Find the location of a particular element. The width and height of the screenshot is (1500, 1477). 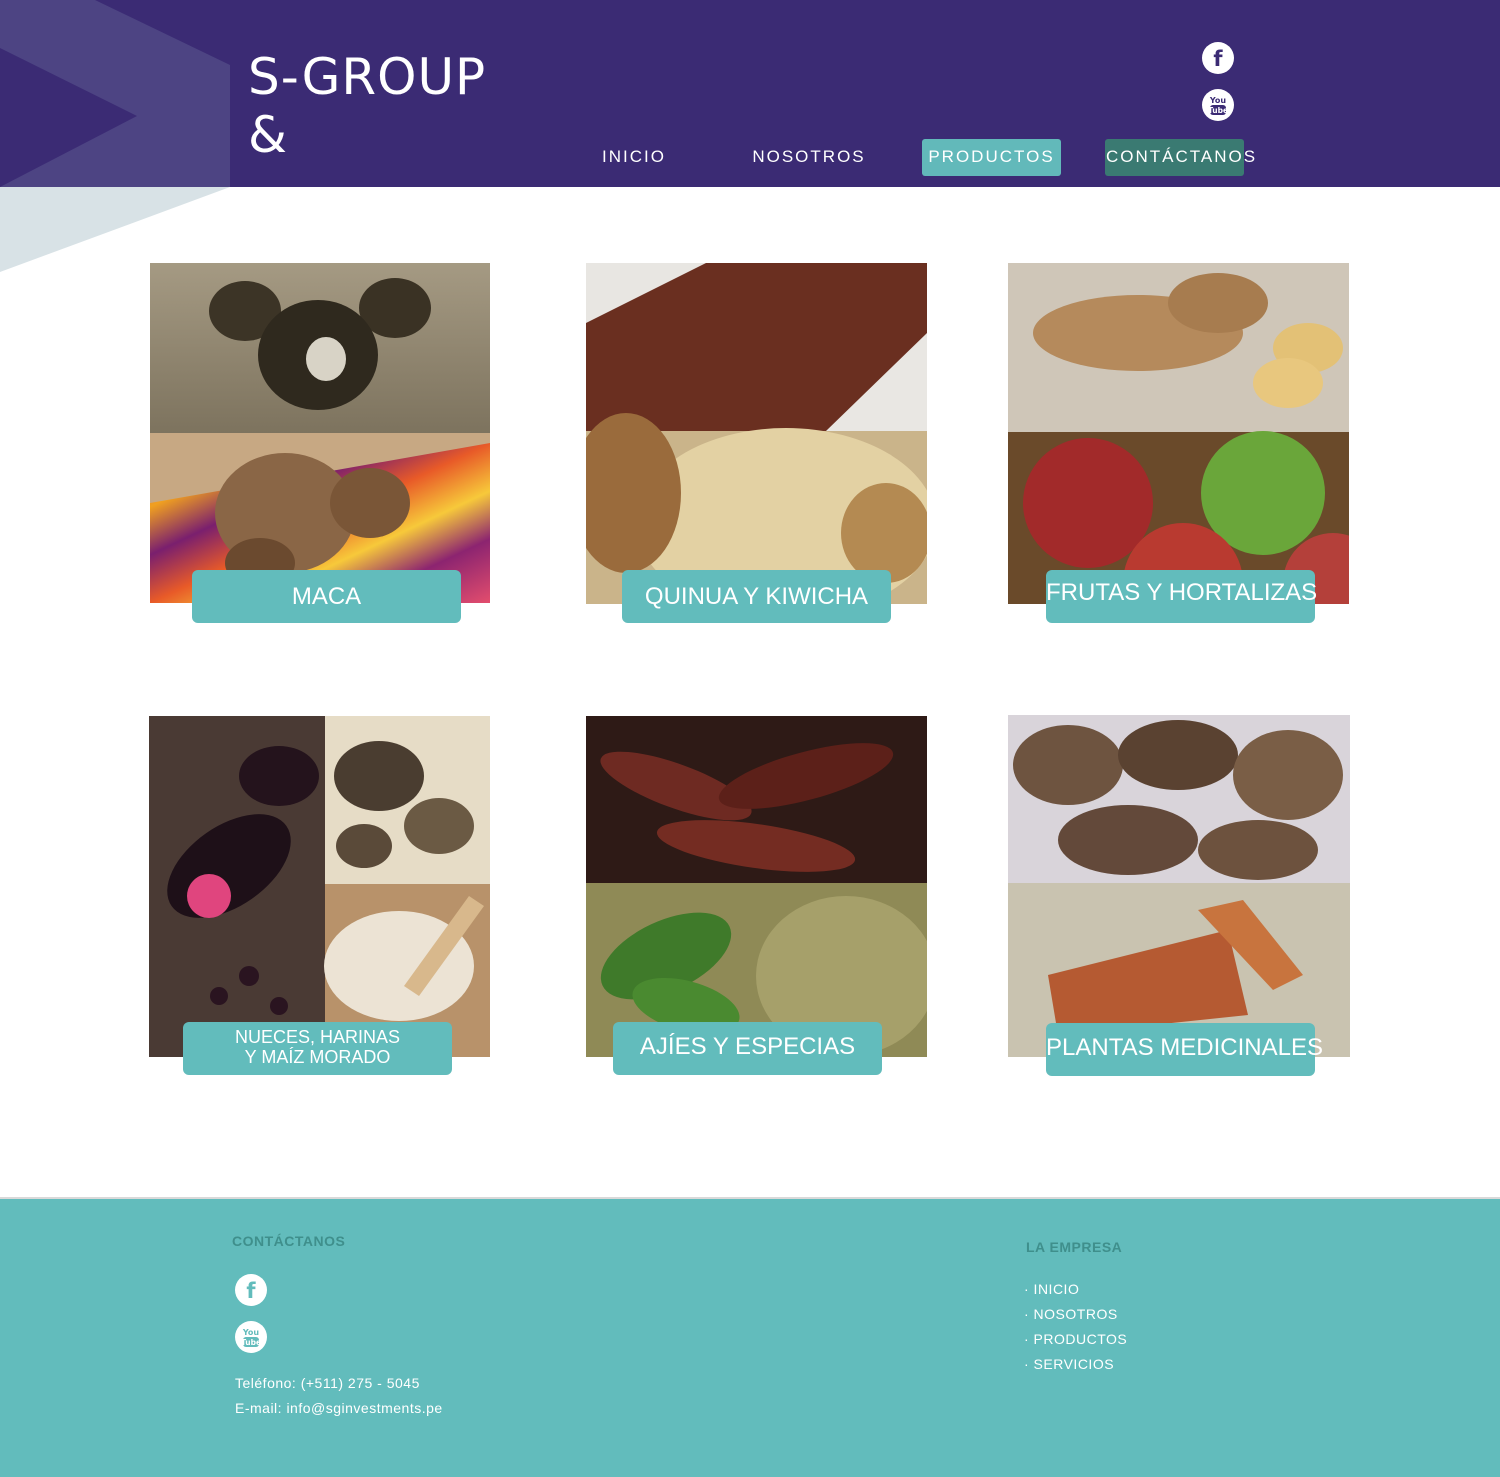

product-label-nueces-line1: NUECES, HARINAS is located at coordinates (317, 1037).